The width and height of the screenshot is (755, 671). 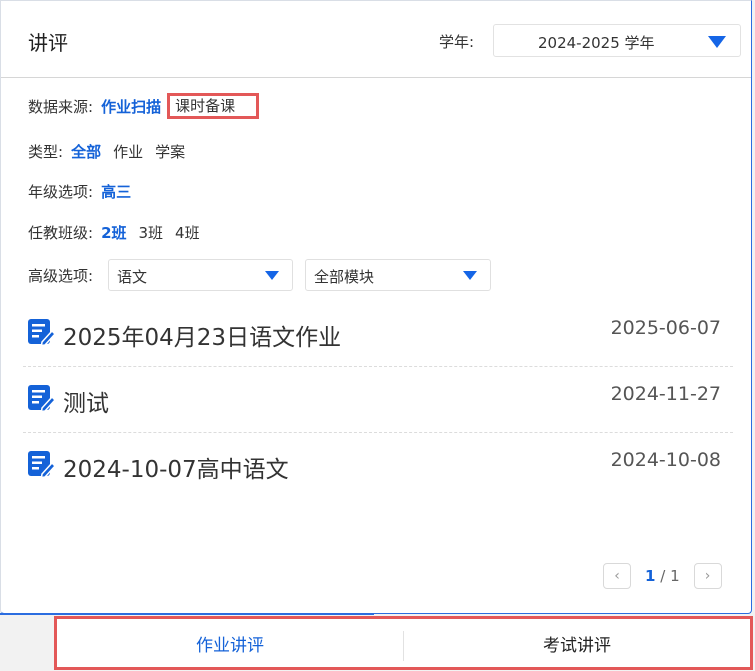 What do you see at coordinates (200, 275) in the screenshot?
I see `subject-select: 语文` at bounding box center [200, 275].